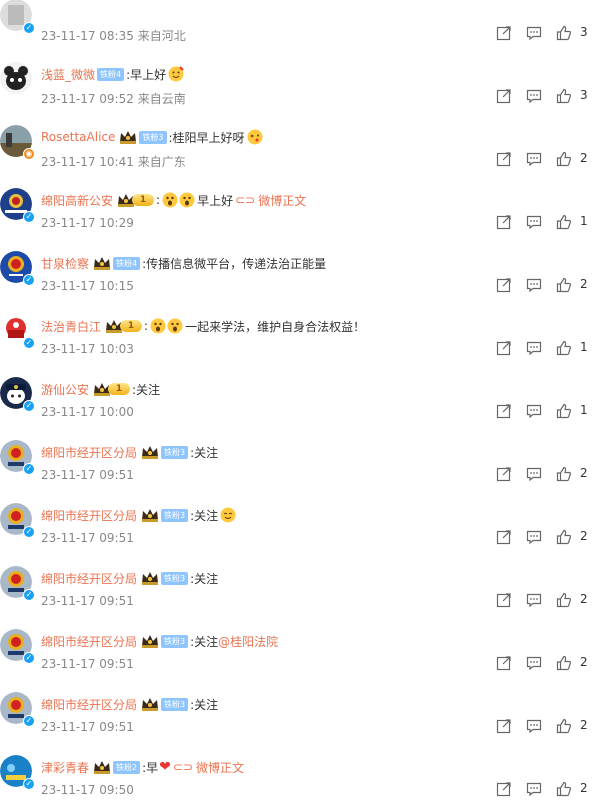  I want to click on username-link: 绵阳高新公安, so click(77, 200).